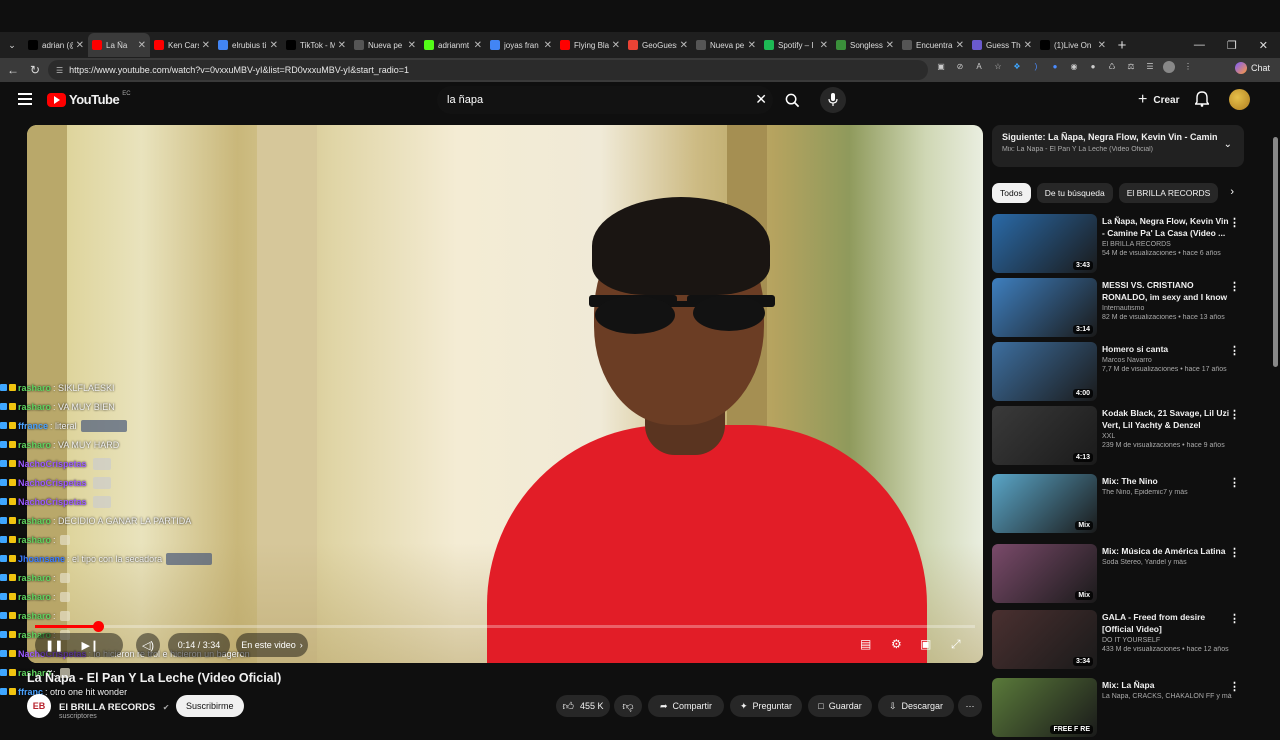 The width and height of the screenshot is (1280, 740). I want to click on channel-name: XXL, so click(1167, 436).